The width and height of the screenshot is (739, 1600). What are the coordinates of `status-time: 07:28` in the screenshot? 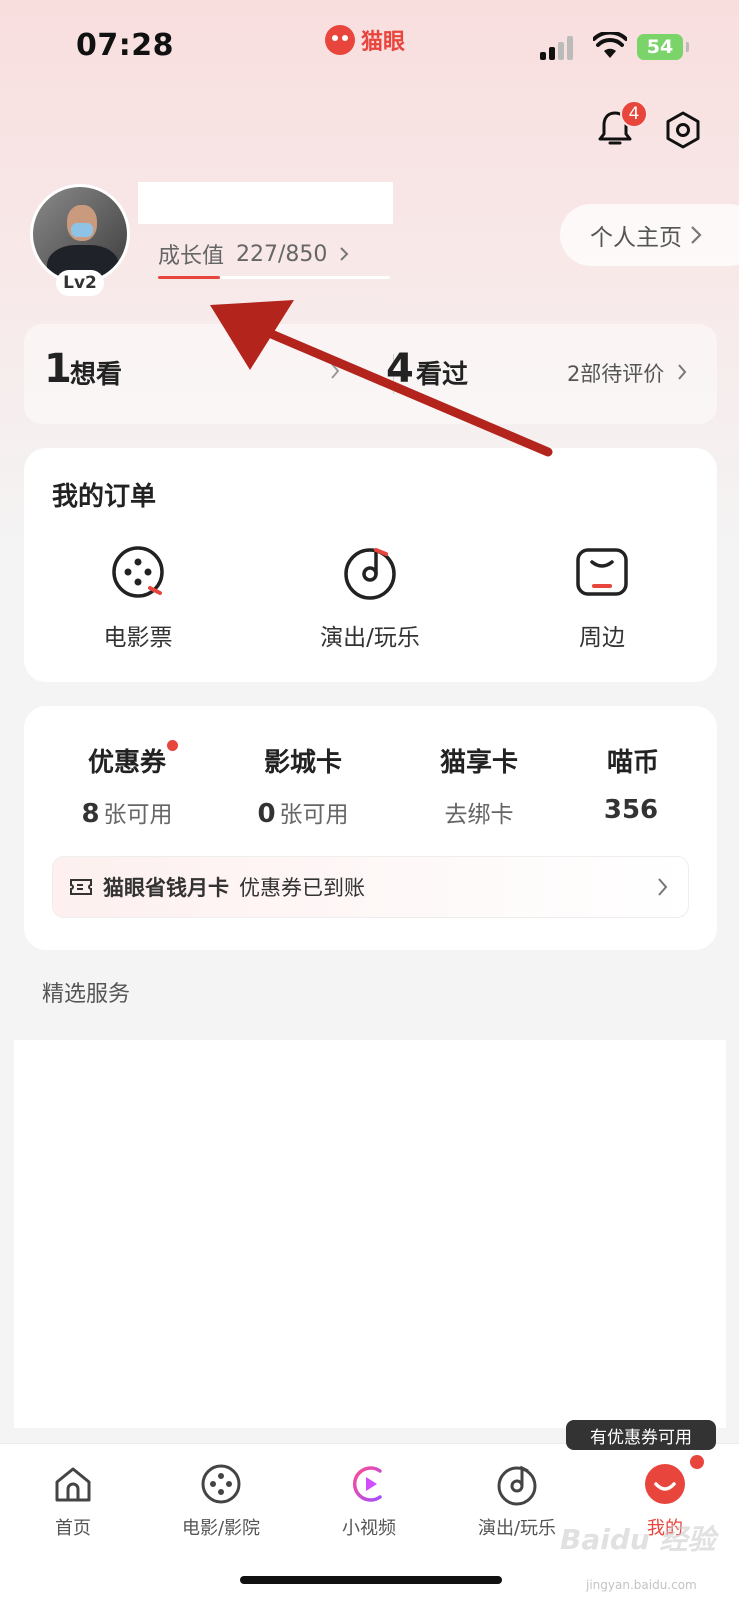 It's located at (125, 45).